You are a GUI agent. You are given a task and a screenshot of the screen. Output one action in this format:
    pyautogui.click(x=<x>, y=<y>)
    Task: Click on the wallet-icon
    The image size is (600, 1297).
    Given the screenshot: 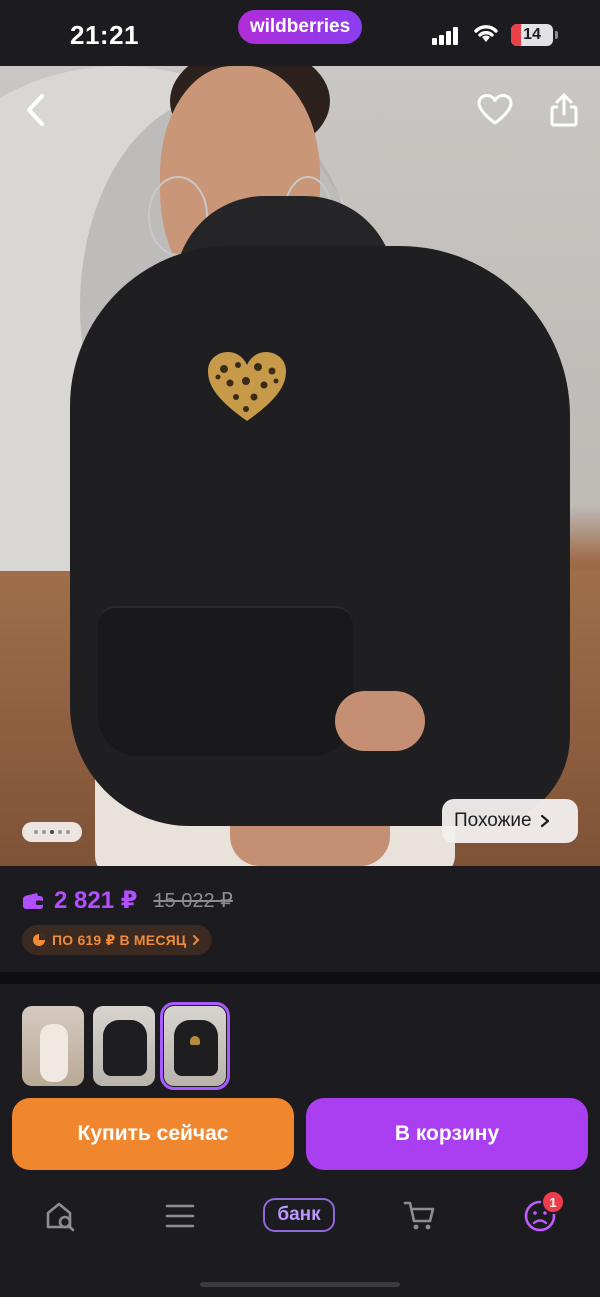 What is the action you would take?
    pyautogui.click(x=33, y=900)
    